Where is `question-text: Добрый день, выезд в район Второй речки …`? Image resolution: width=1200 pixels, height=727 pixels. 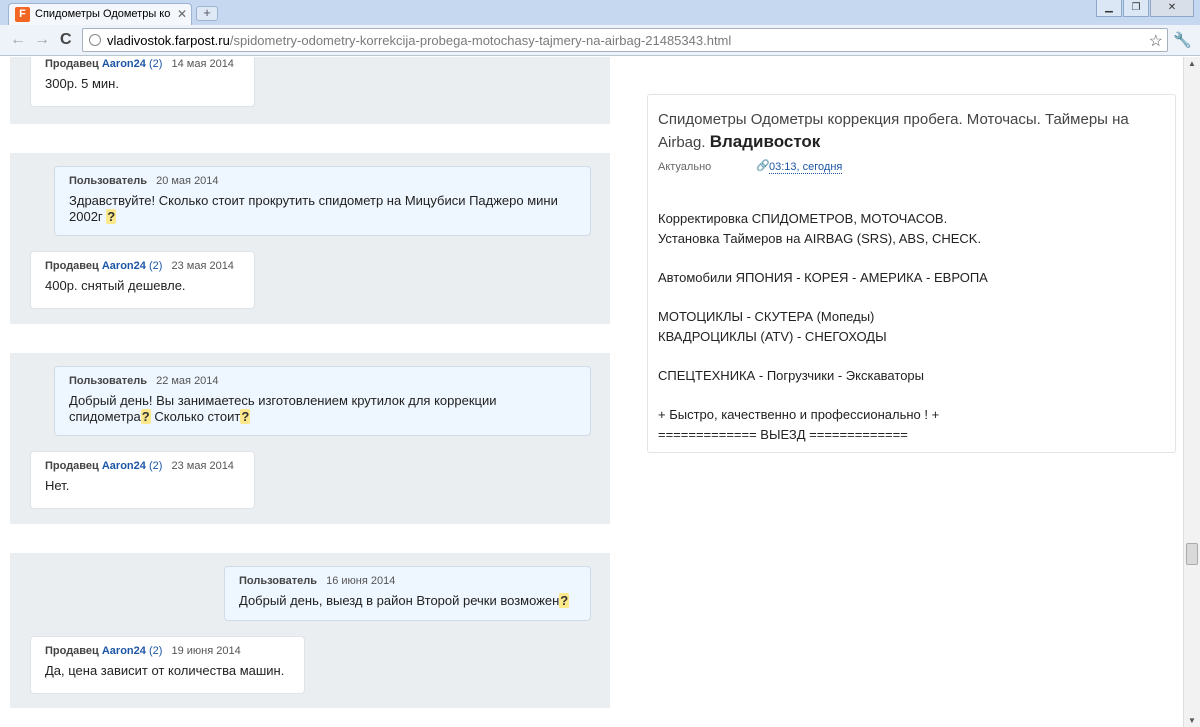 question-text: Добрый день, выезд в район Второй речки … is located at coordinates (407, 601).